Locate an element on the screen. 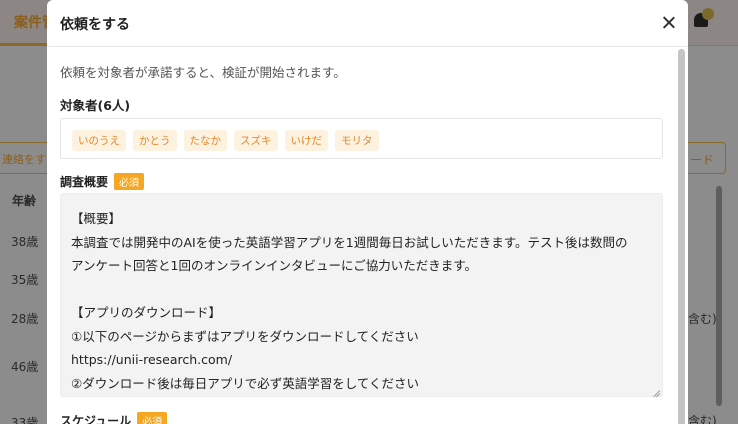 The image size is (738, 424). bg-contact-button: 連絡をす is located at coordinates (25, 158).